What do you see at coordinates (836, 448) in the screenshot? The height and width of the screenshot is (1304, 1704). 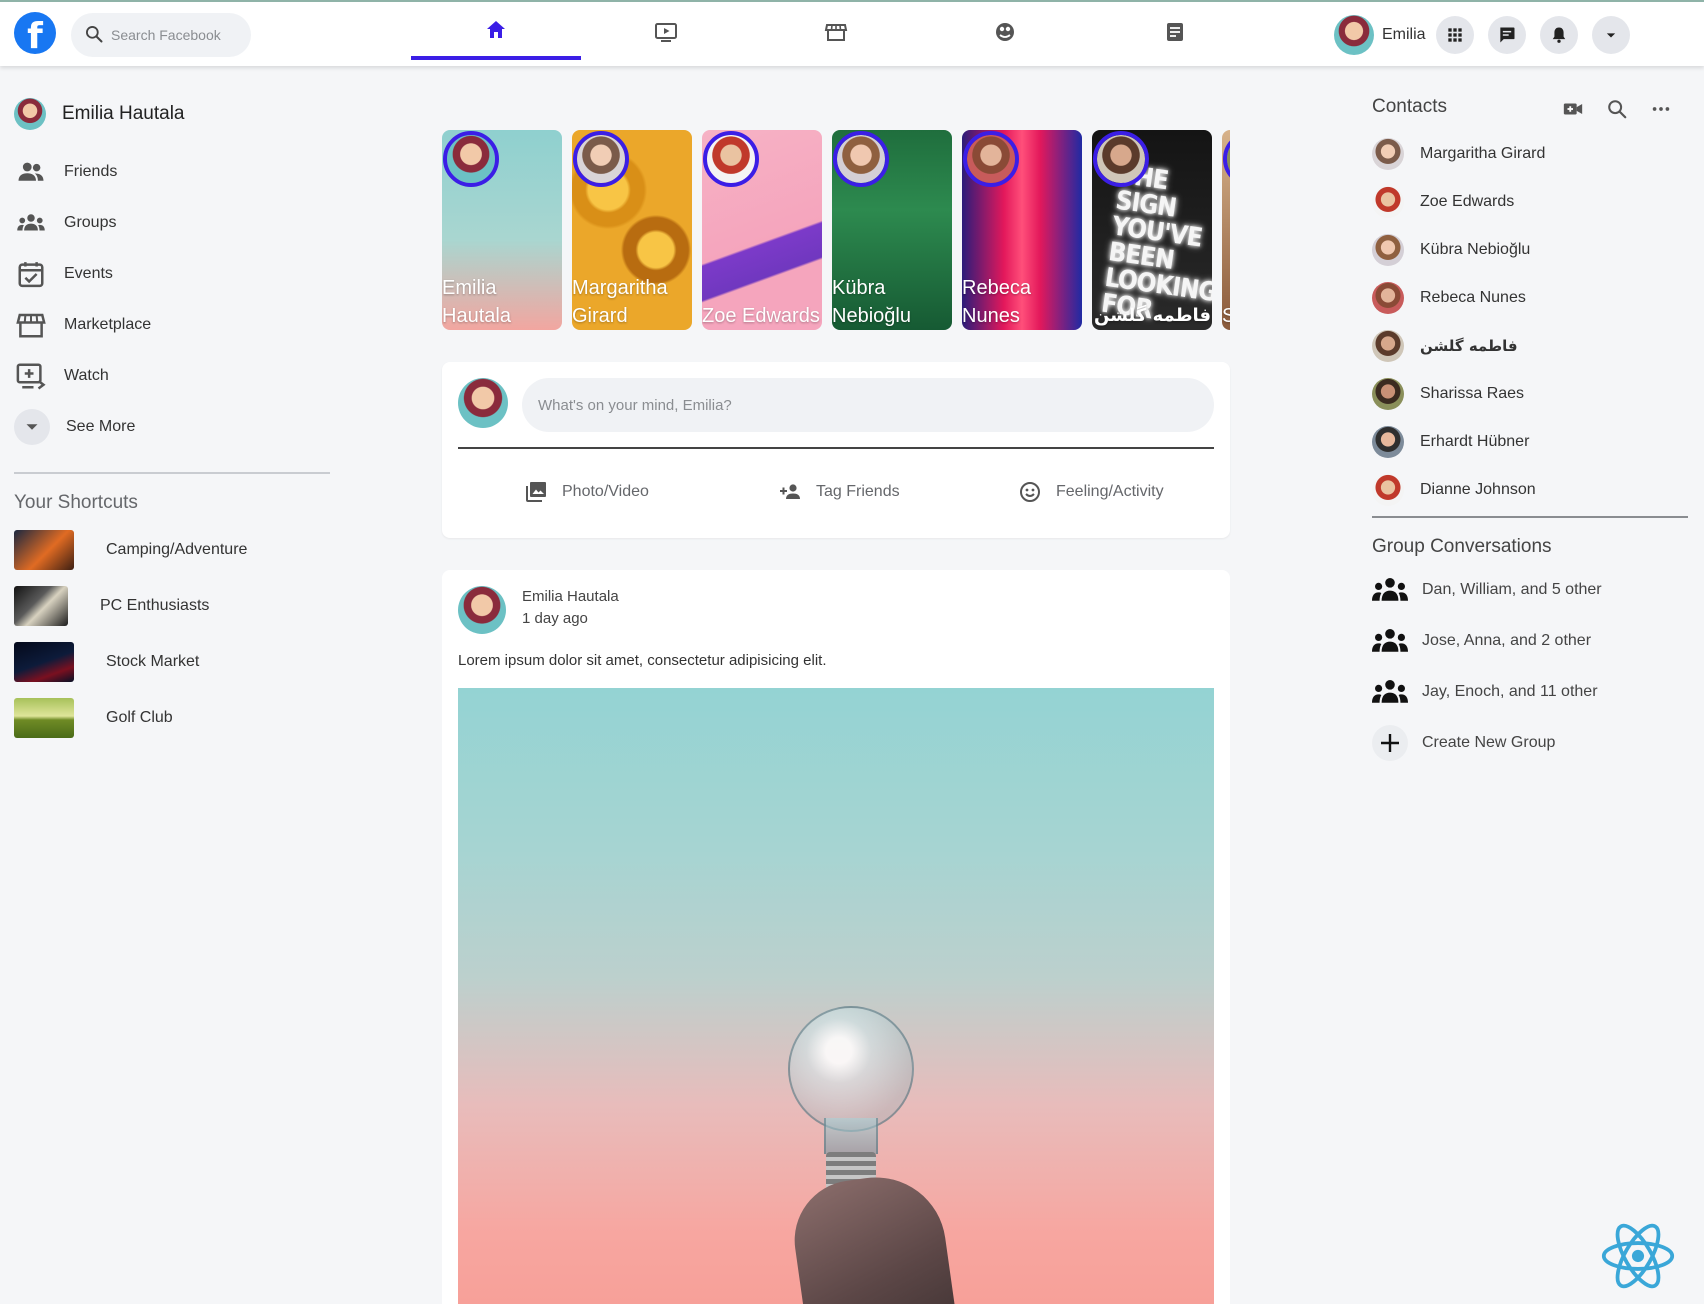 I see `composer-divider` at bounding box center [836, 448].